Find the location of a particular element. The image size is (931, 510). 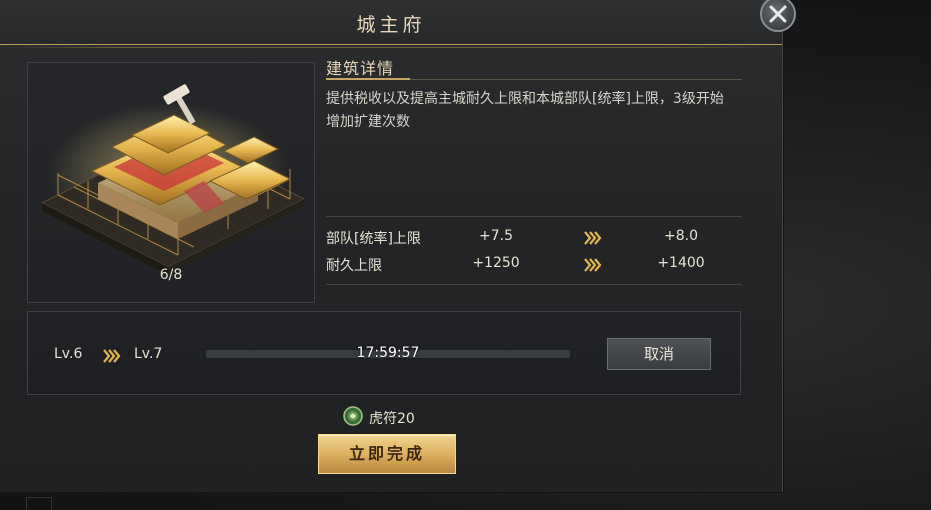

upgrade-progress-panel: Lv.6 Lv.7 17:59:57 取消 is located at coordinates (384, 353).